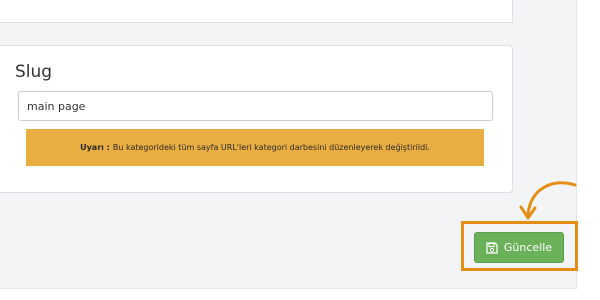 The image size is (600, 300). I want to click on warning-label: Uyarı :, so click(95, 147).